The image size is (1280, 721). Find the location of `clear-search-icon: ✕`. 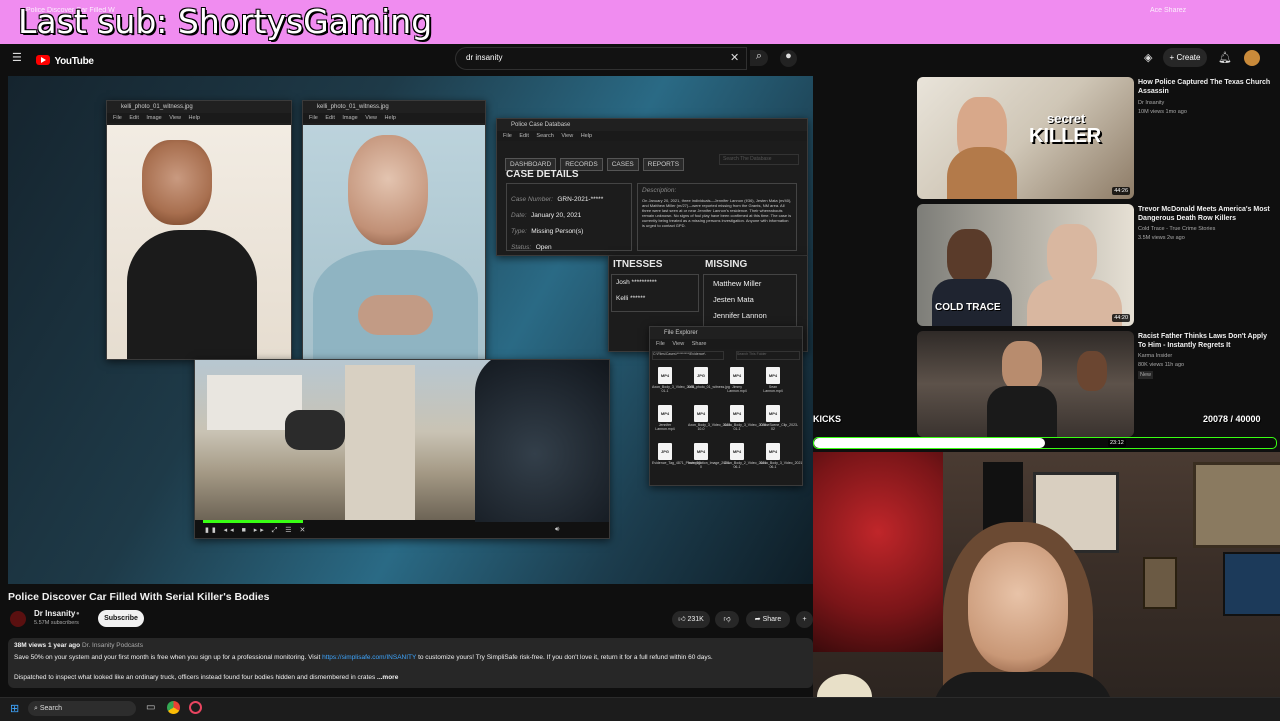

clear-search-icon: ✕ is located at coordinates (734, 57).